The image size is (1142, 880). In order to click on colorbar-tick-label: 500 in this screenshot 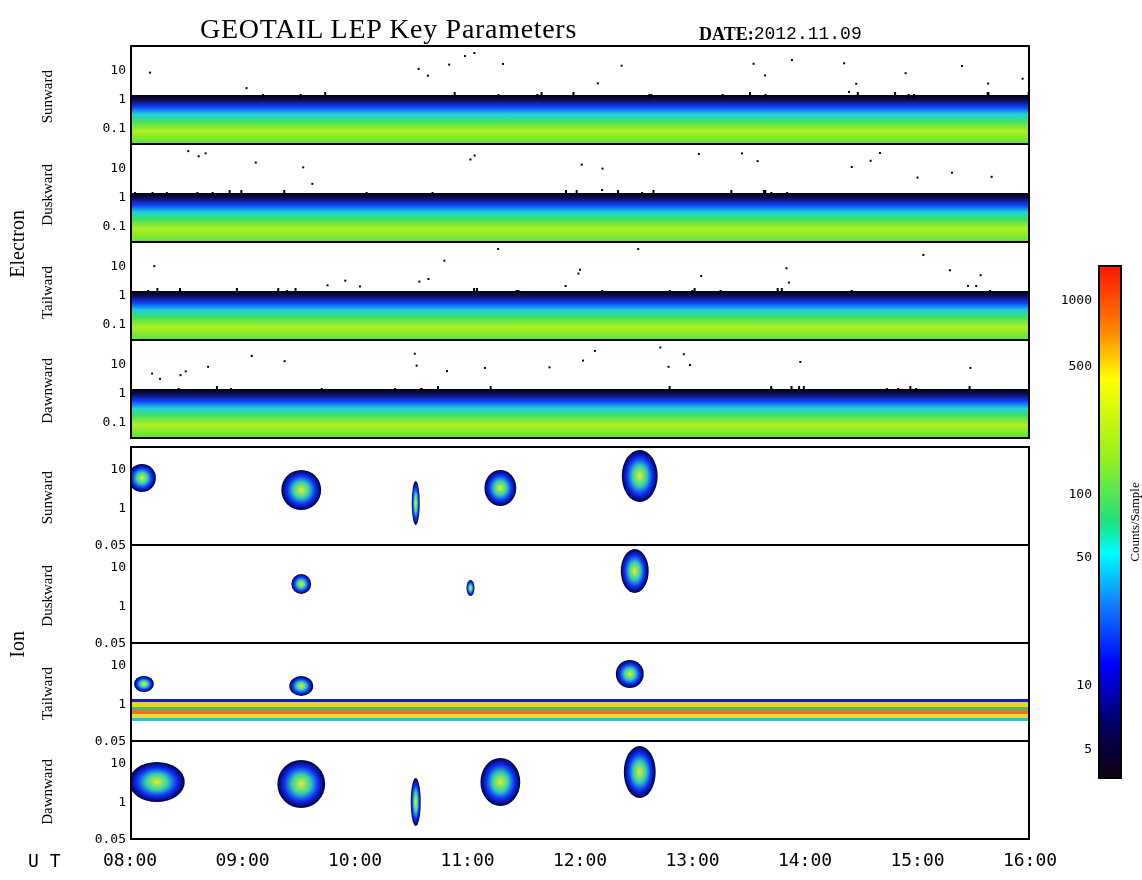, I will do `click(1080, 365)`.